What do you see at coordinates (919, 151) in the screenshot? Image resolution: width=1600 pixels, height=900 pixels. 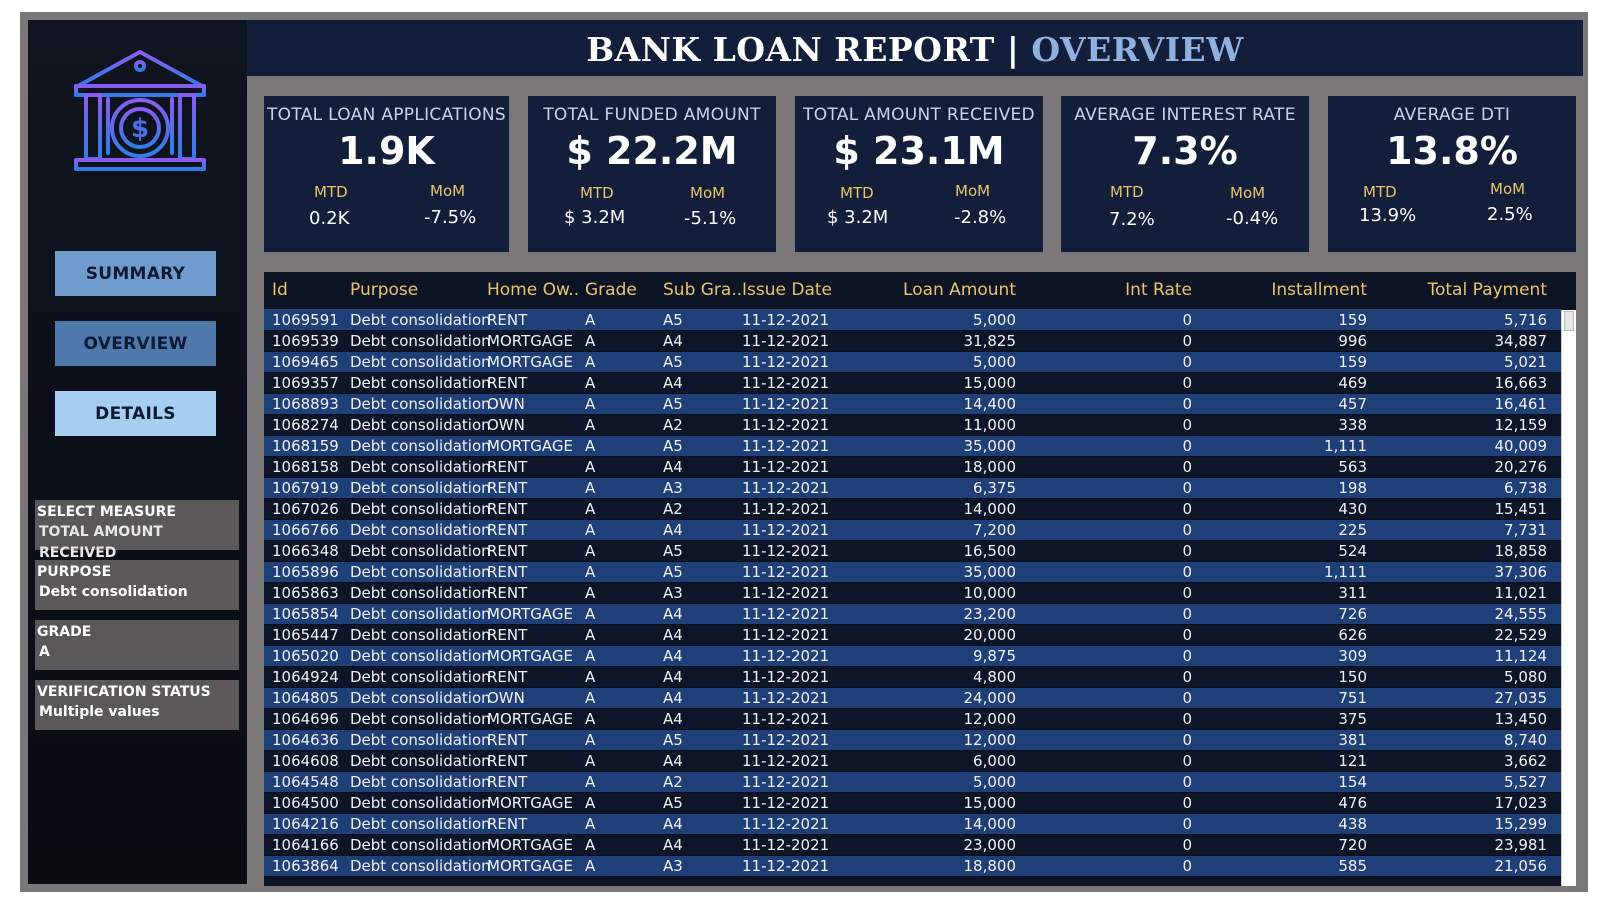 I see `kpi-value: $ 23.1M` at bounding box center [919, 151].